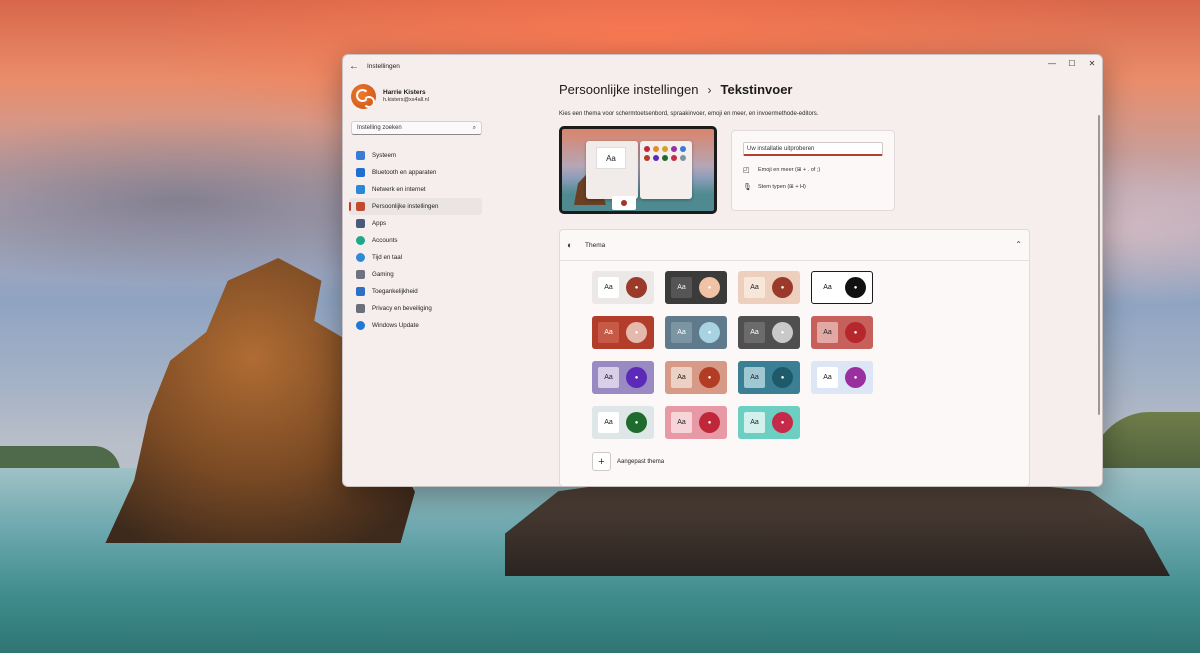 The width and height of the screenshot is (1200, 653). What do you see at coordinates (360, 308) in the screenshot?
I see `shield-icon` at bounding box center [360, 308].